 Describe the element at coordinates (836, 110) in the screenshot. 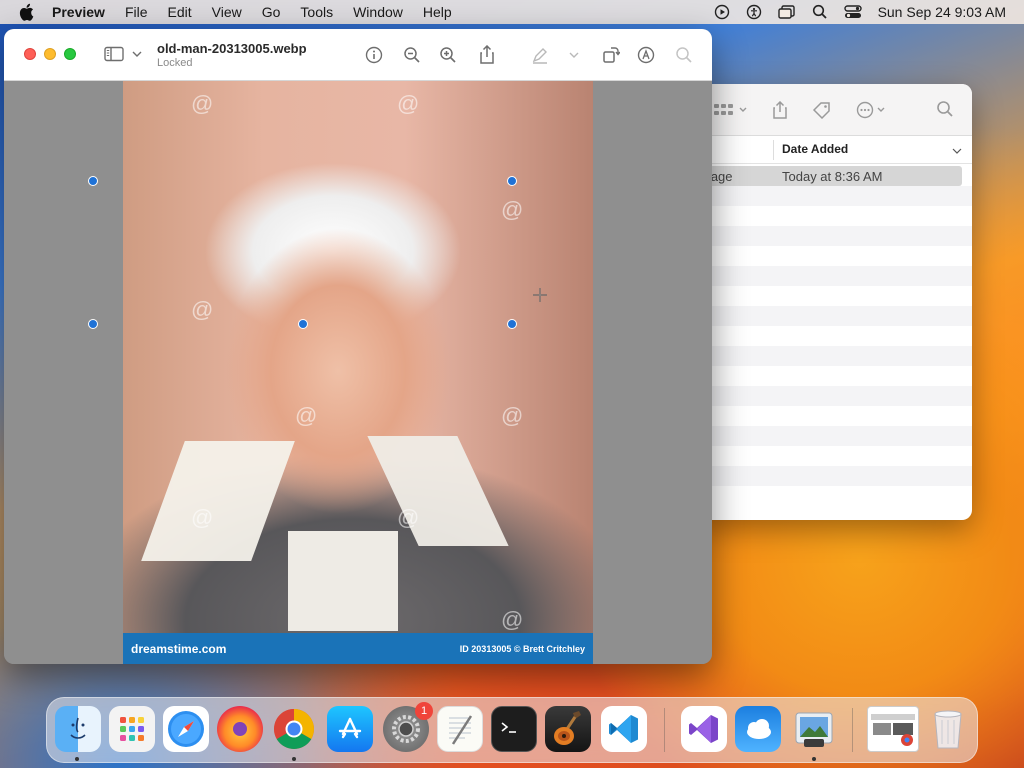

I see `finder-toolbar` at that location.